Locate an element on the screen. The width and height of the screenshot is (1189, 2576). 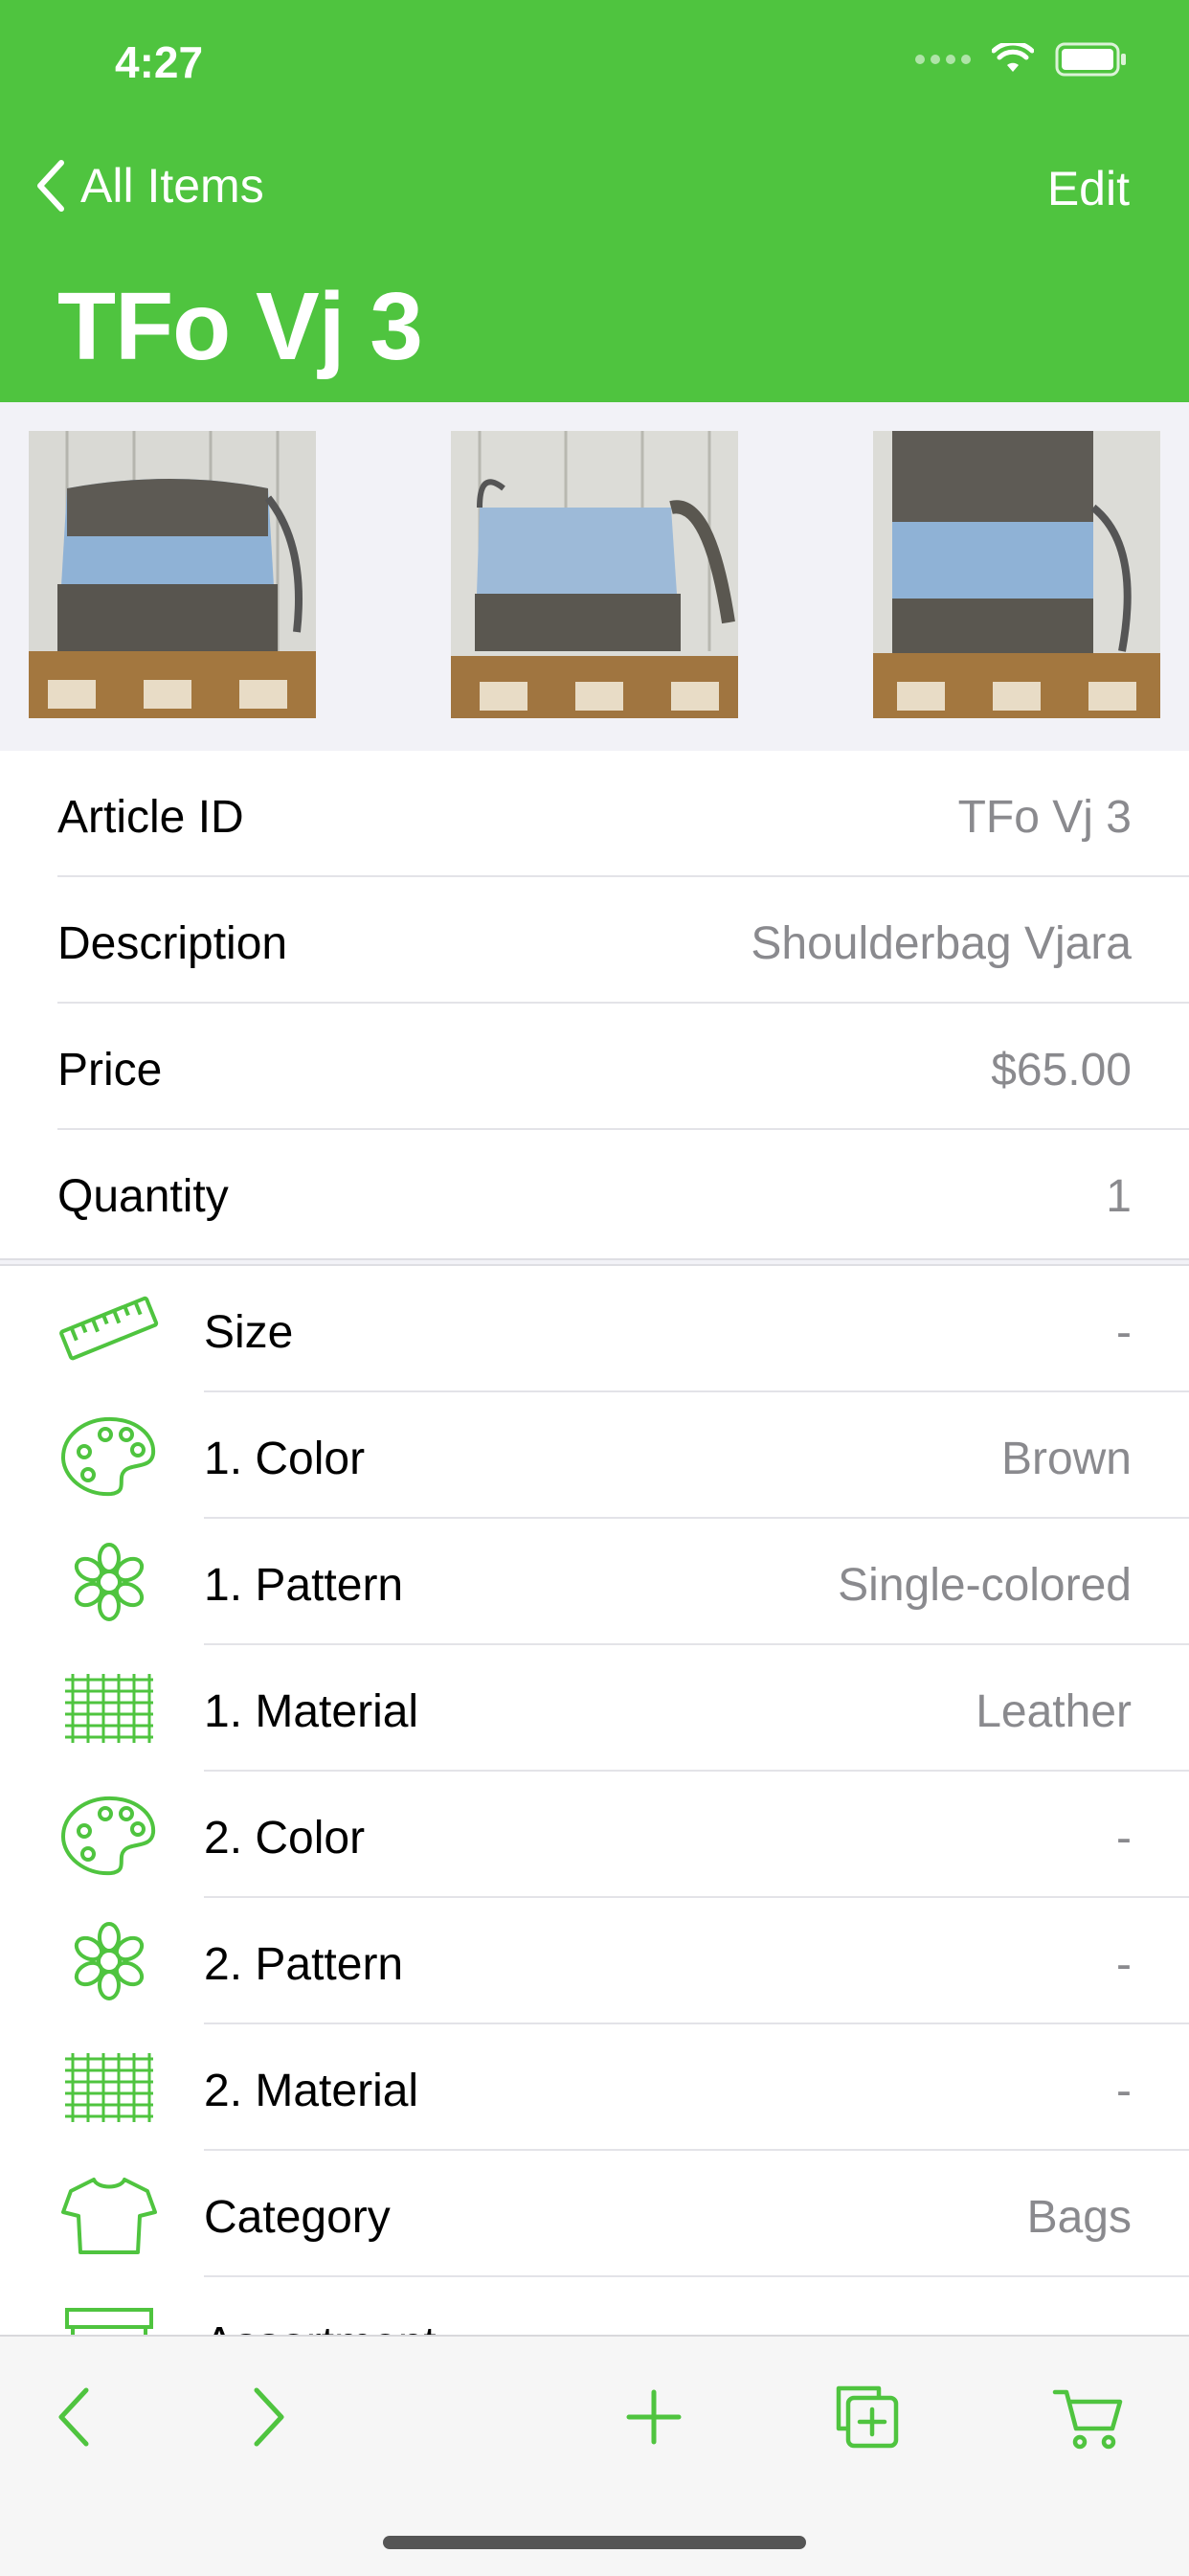
row-label: Price is located at coordinates (110, 1070).